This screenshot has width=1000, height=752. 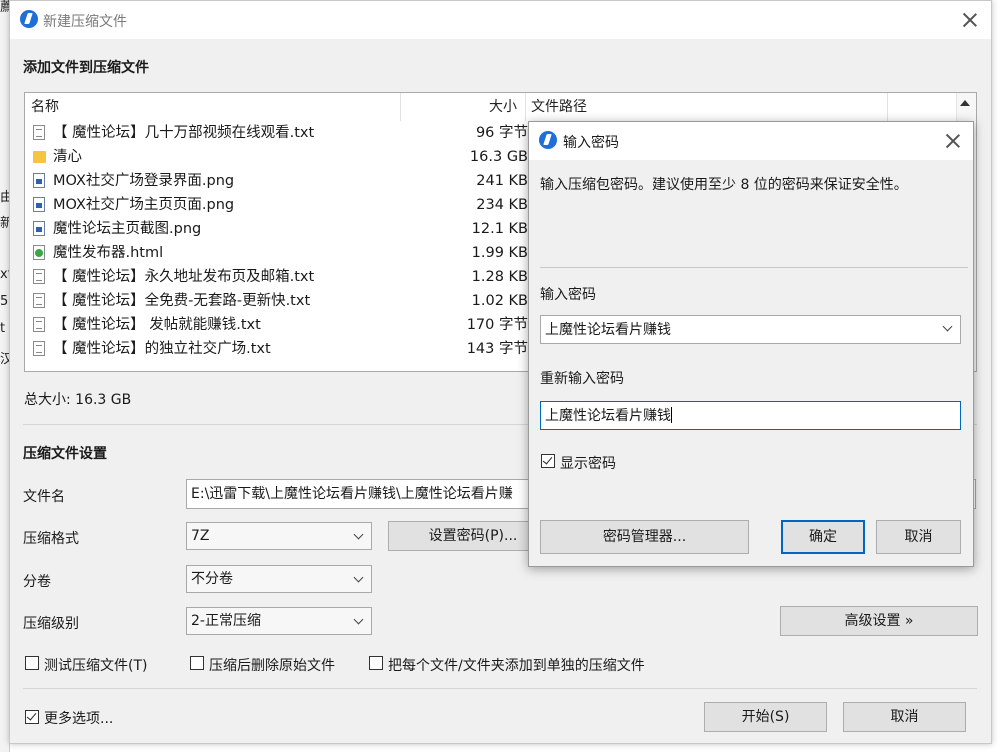 What do you see at coordinates (144, 205) in the screenshot?
I see `file-name: MOX社交广场主页页面.png` at bounding box center [144, 205].